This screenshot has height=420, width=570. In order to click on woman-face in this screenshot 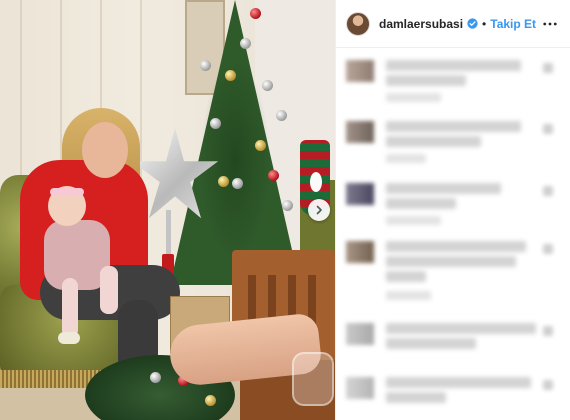, I will do `click(105, 150)`.